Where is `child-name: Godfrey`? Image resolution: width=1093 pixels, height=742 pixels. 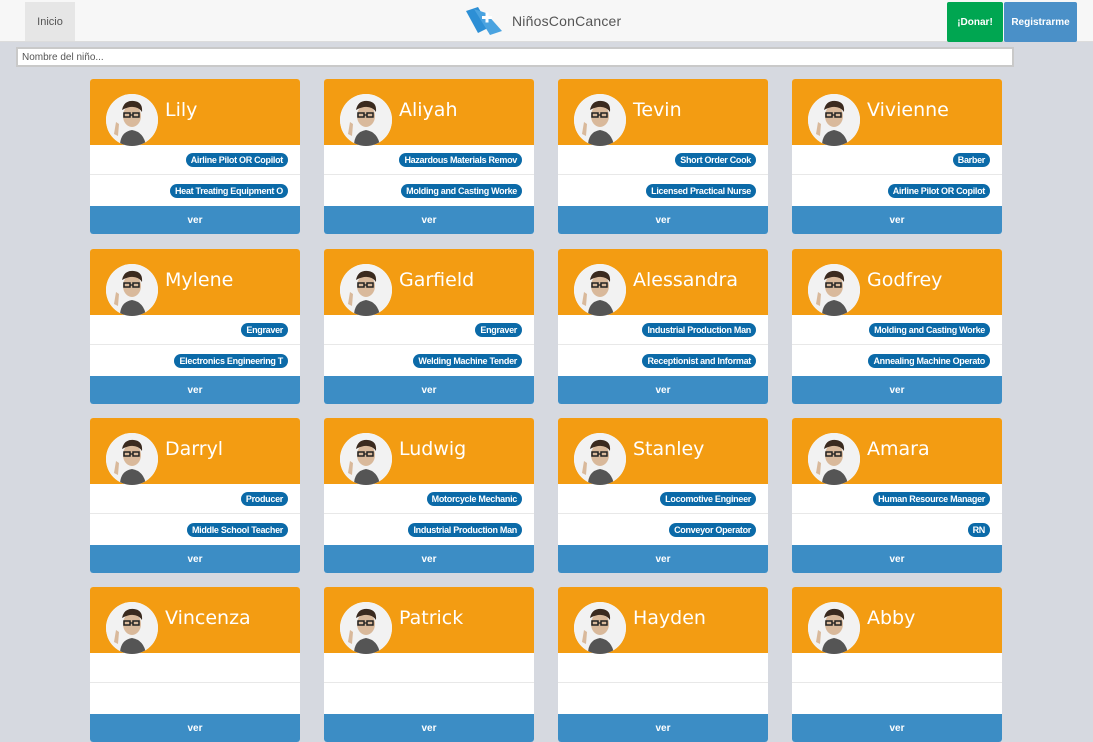
child-name: Godfrey is located at coordinates (905, 280).